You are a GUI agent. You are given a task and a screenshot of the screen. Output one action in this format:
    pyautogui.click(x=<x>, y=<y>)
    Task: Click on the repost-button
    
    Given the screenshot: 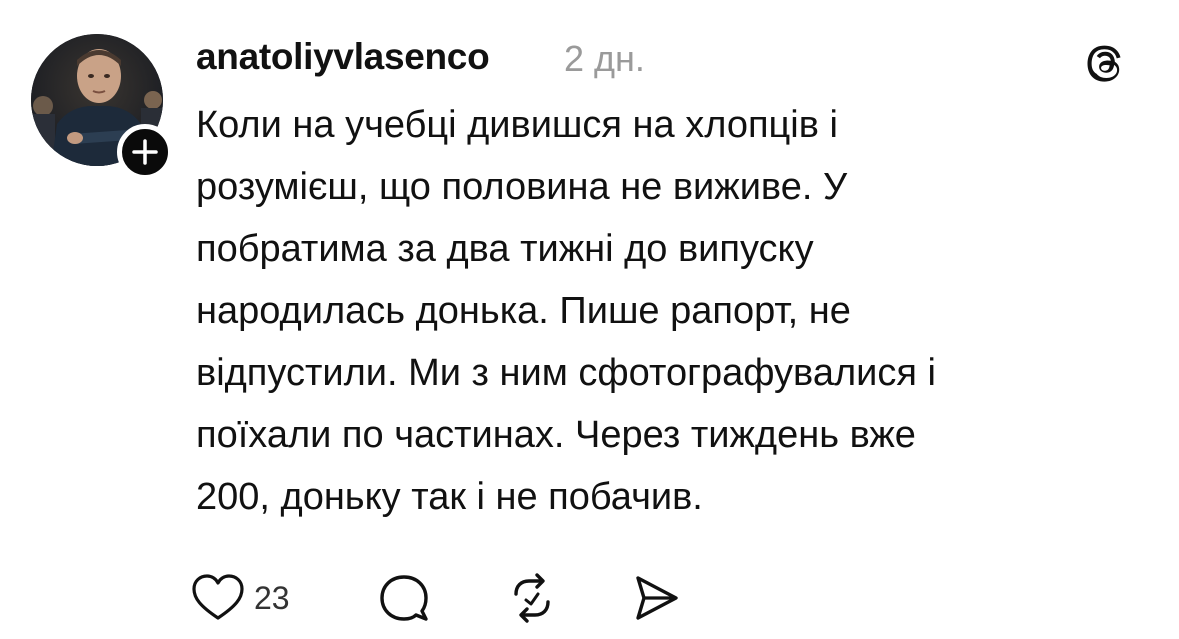 What is the action you would take?
    pyautogui.click(x=532, y=598)
    